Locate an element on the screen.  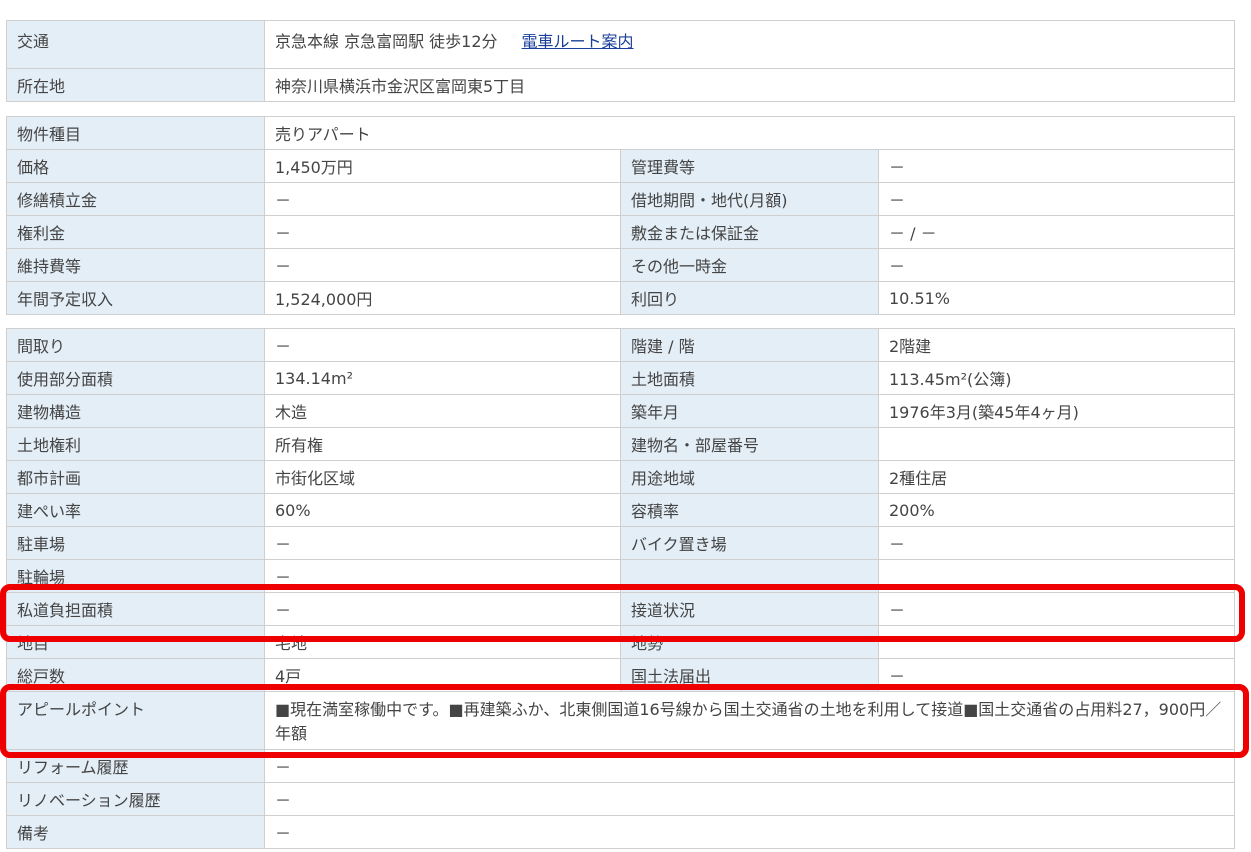
table-row: 所在地 神奈川県横浜市金沢区富岡東5丁目 is located at coordinates (620, 85).